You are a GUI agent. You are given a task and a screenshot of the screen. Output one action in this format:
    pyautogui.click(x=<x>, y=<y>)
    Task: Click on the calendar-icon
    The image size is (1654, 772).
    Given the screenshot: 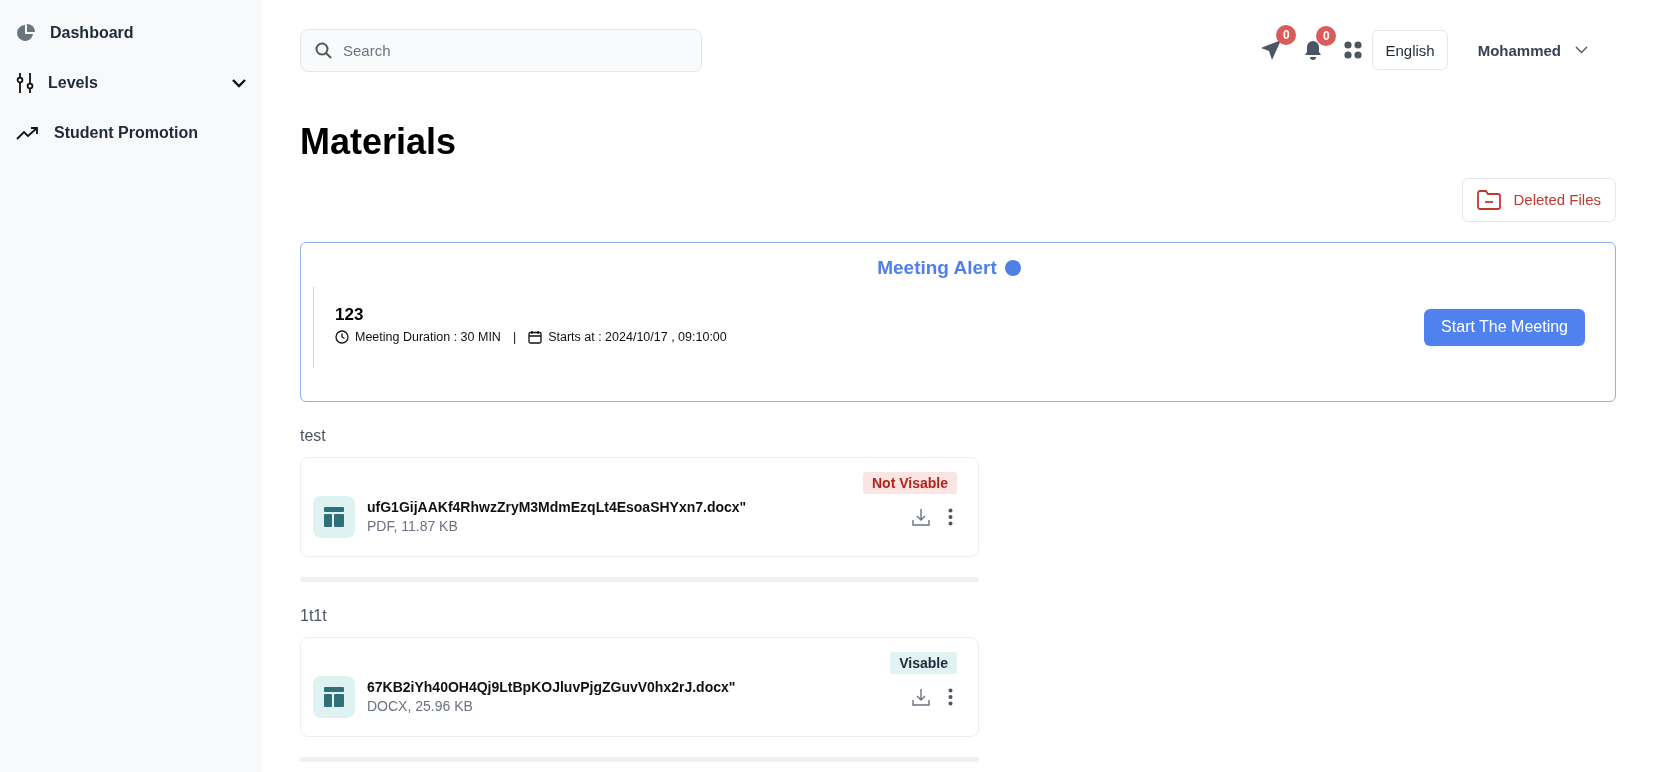 What is the action you would take?
    pyautogui.click(x=535, y=336)
    